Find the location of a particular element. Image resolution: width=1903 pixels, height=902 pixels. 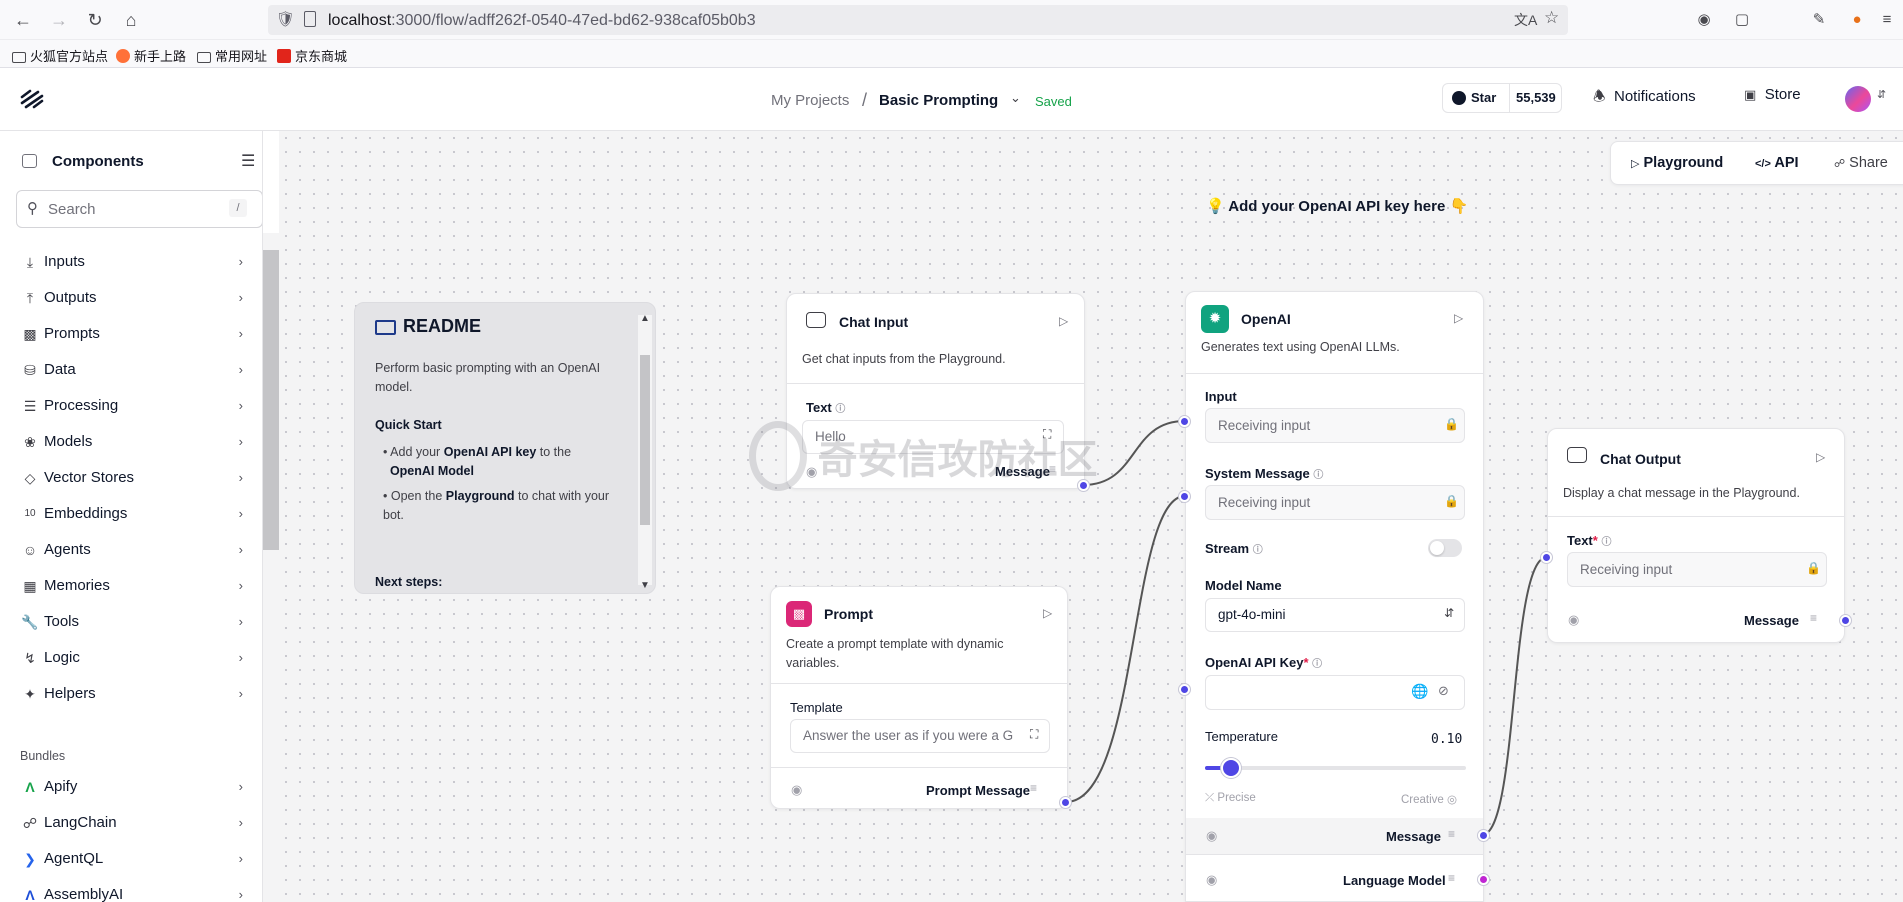

stream-toggle is located at coordinates (1445, 548).